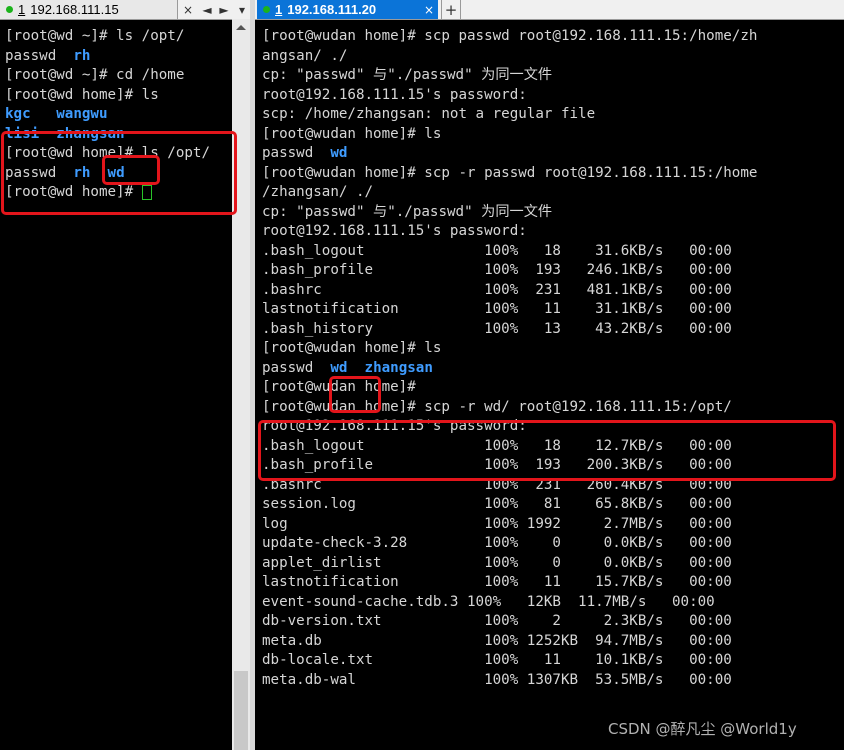 This screenshot has width=844, height=750. What do you see at coordinates (497, 328) in the screenshot?
I see `line-text: .bash_history 100% 13 43.2KB/s 00:00` at bounding box center [497, 328].